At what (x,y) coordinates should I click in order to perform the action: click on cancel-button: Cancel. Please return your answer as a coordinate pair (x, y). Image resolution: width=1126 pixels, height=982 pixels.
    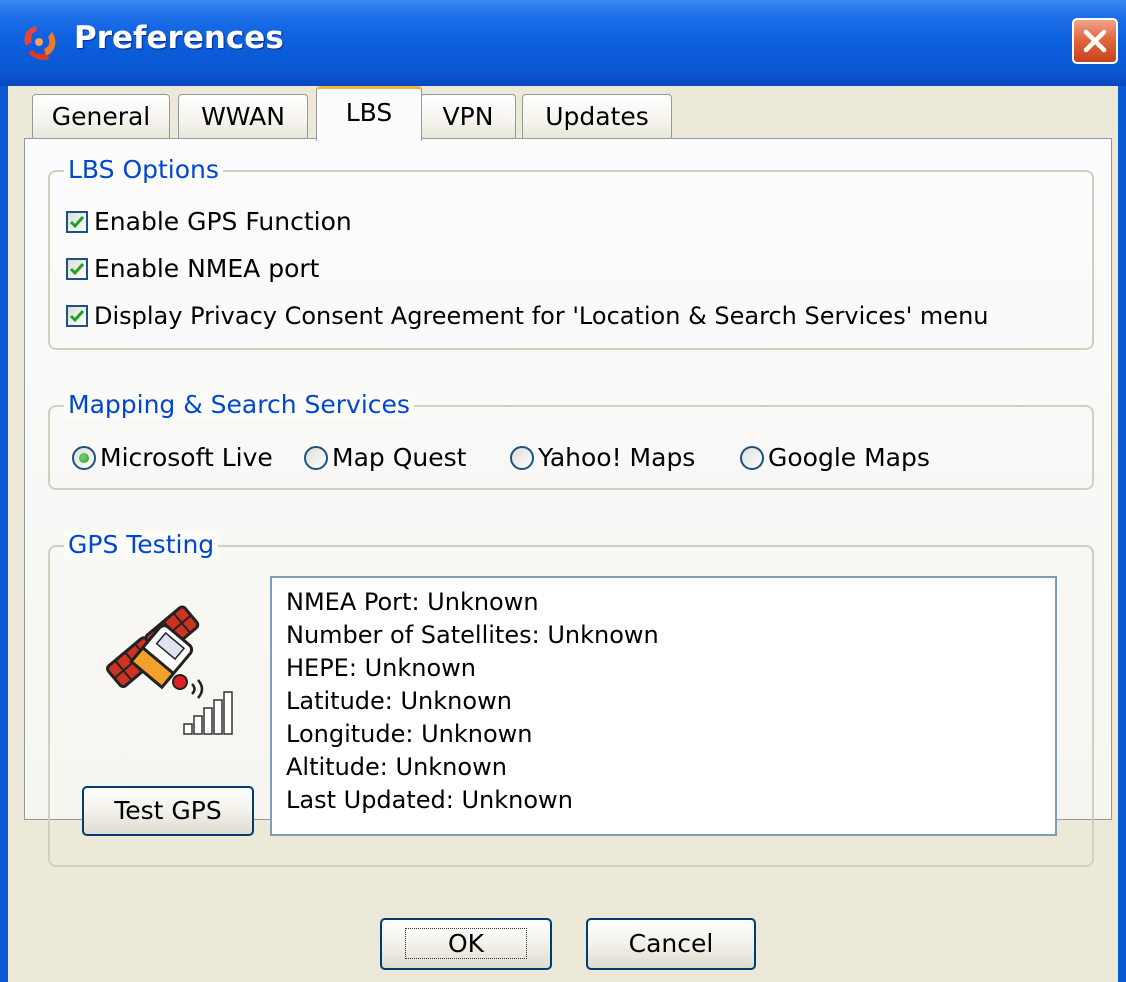
    Looking at the image, I should click on (671, 944).